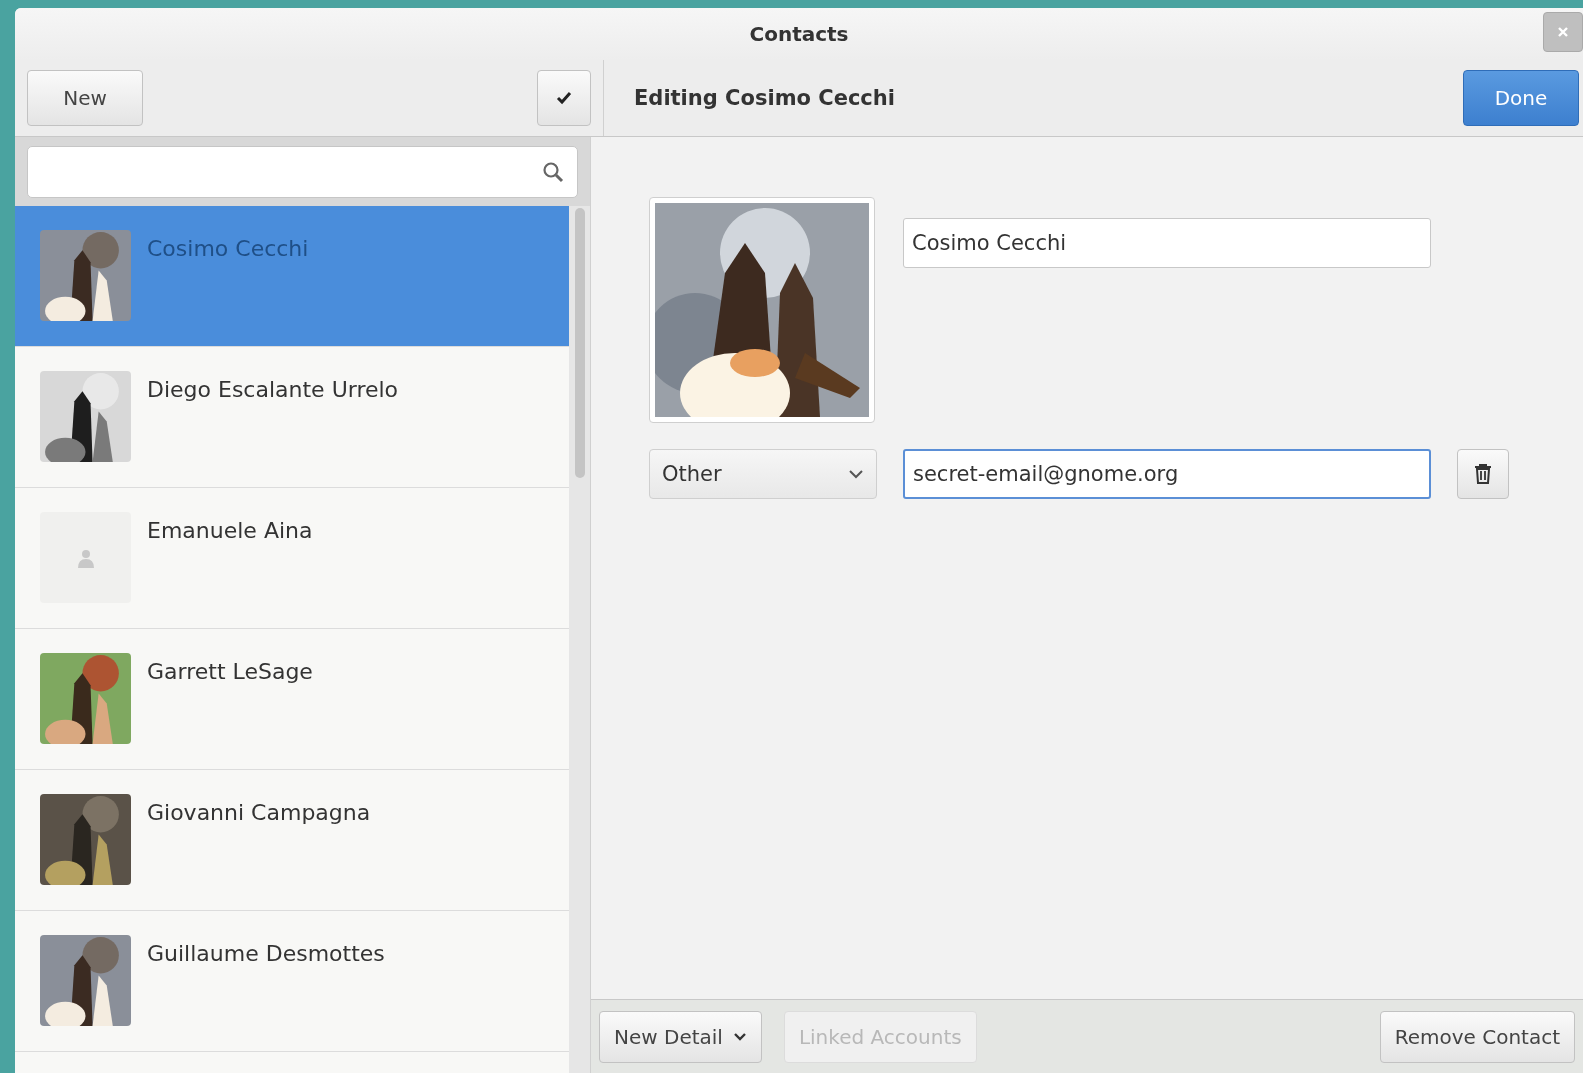 This screenshot has width=1583, height=1073. Describe the element at coordinates (1167, 243) in the screenshot. I see `name-field: Cosimo Cecchi` at that location.